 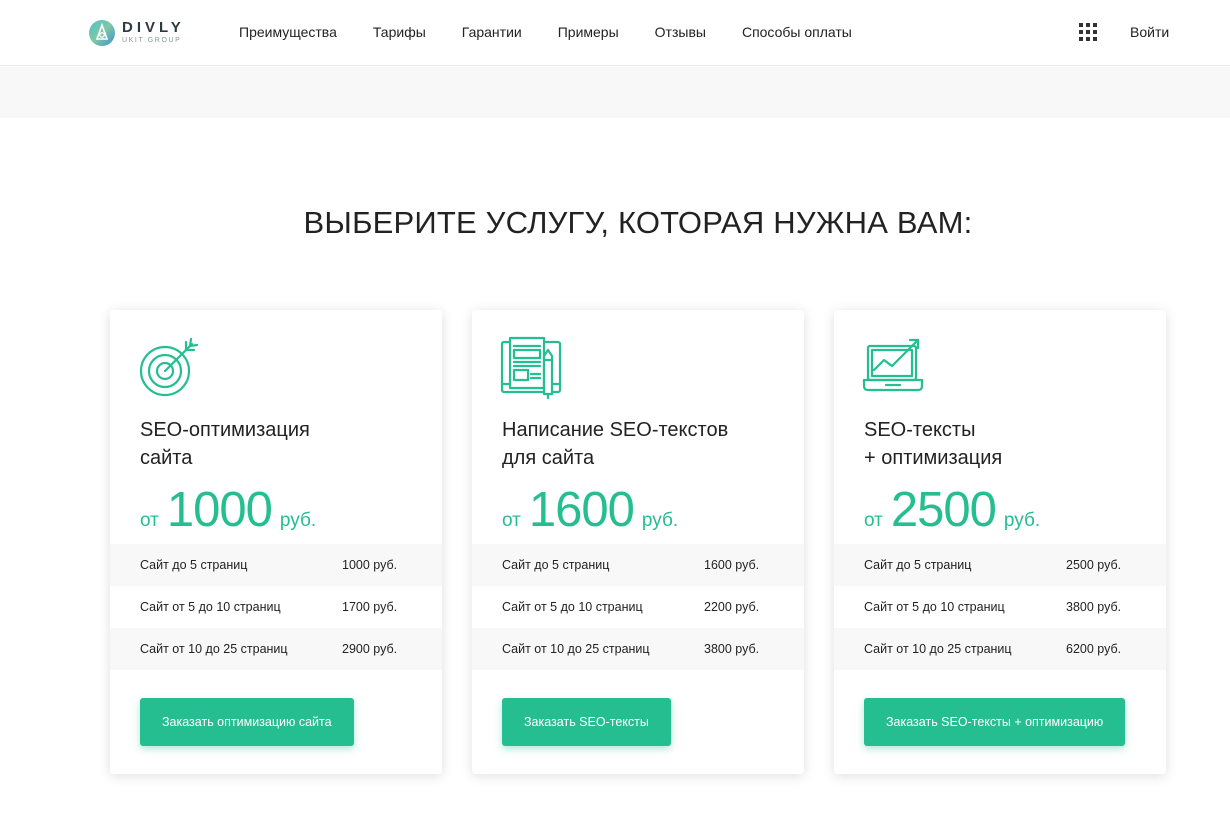 I want to click on logo-text: DIVLY UKIT GROUP, so click(x=153, y=33).